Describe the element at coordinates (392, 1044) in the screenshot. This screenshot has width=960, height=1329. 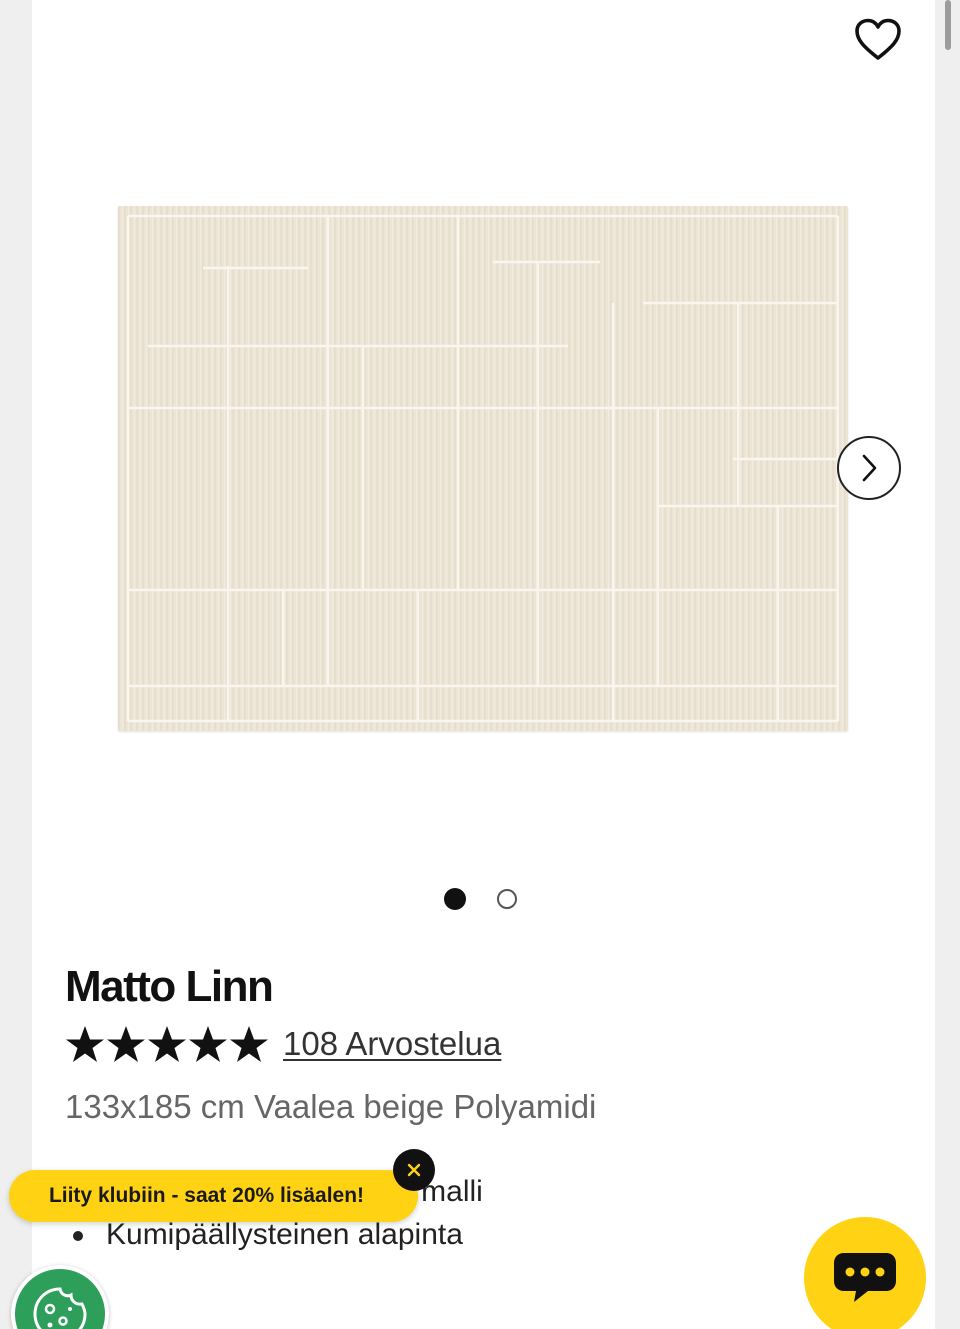
I see `reviews-link: 108 Arvostelua` at that location.